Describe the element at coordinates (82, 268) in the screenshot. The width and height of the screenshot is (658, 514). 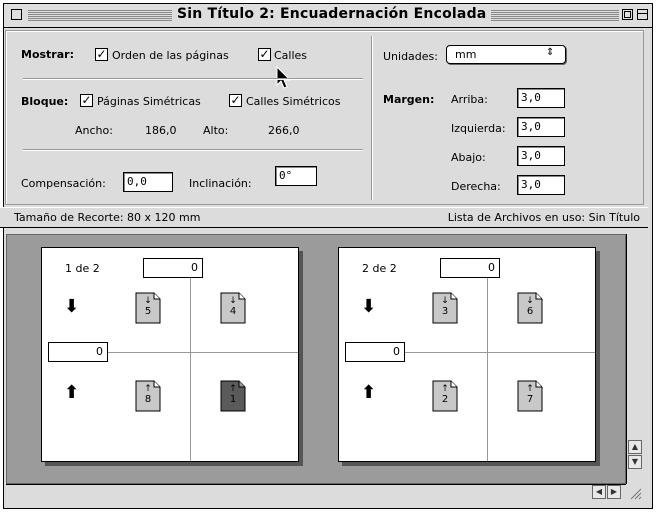
I see `spread-label: 1 de 2` at that location.